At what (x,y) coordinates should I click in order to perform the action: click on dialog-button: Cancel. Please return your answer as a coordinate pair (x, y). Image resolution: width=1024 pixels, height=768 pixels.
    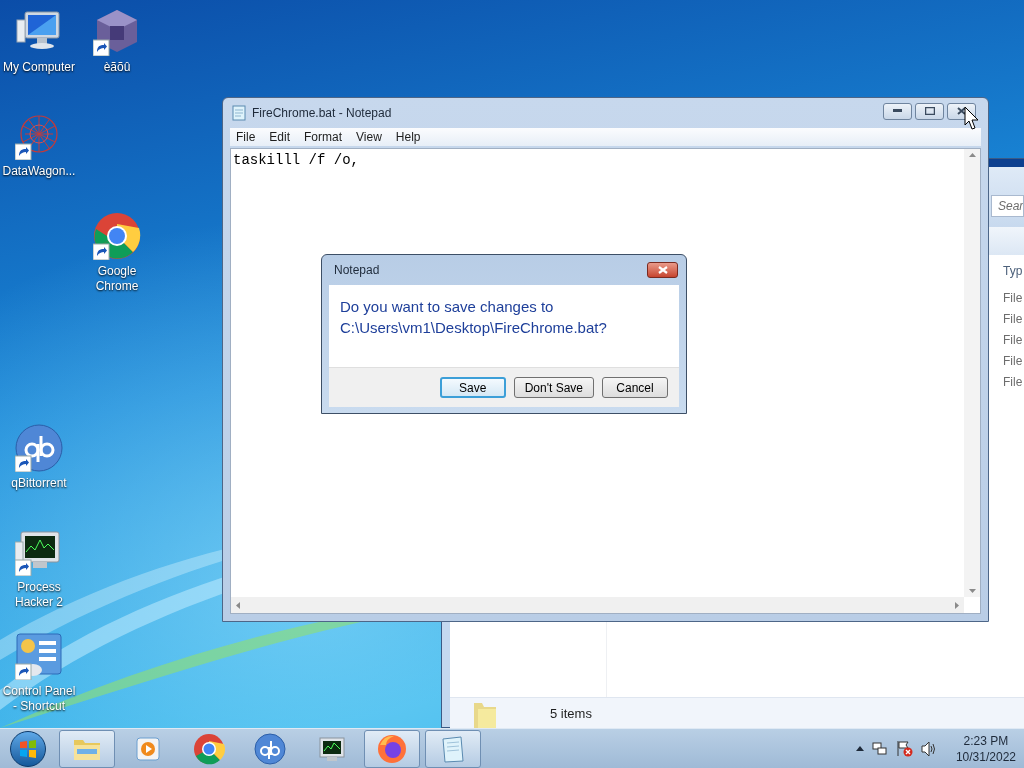
    Looking at the image, I should click on (635, 387).